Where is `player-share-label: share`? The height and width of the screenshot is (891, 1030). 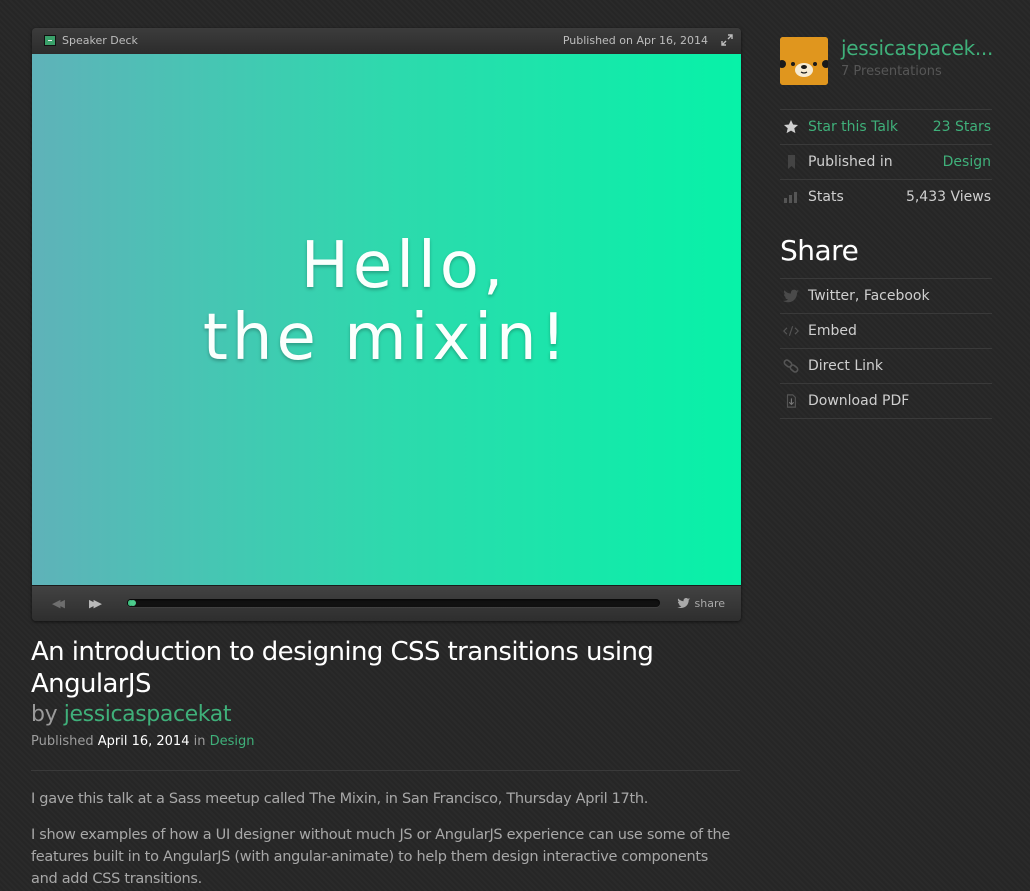 player-share-label: share is located at coordinates (710, 603).